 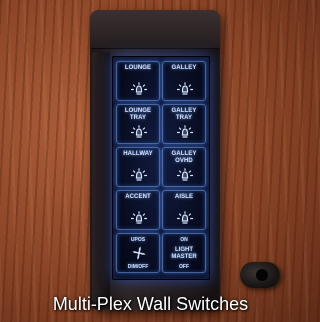 I want to click on master-title-label: LIGHT MASTER, so click(x=184, y=253).